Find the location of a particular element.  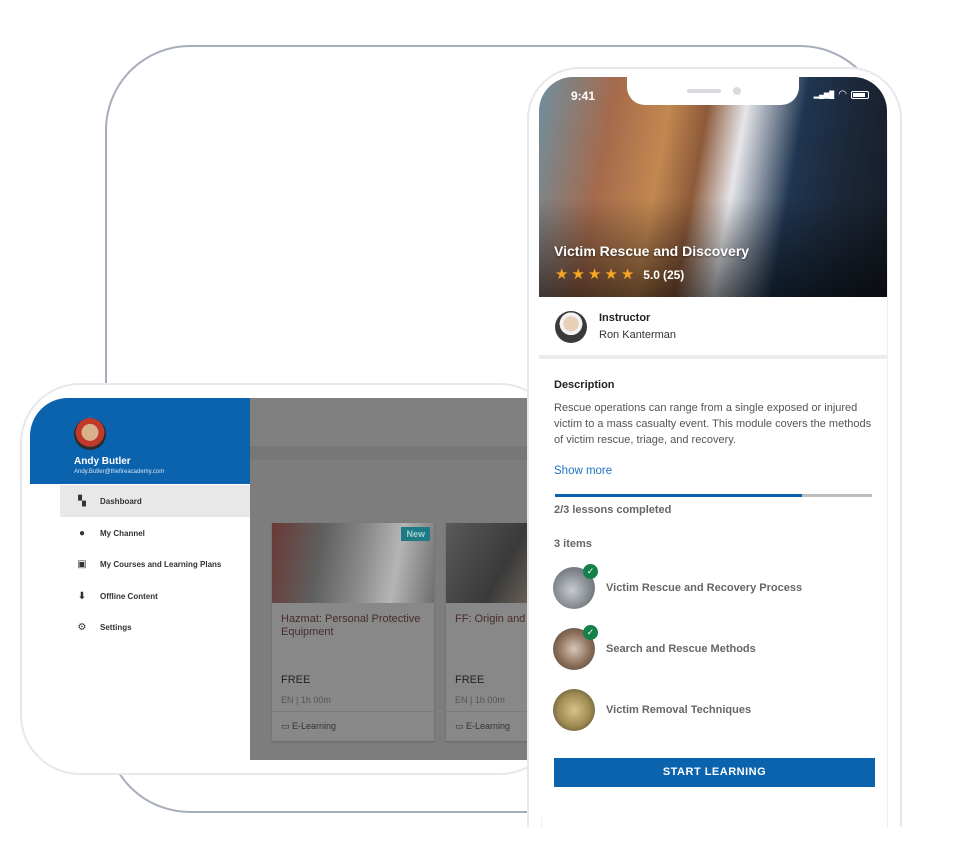

dashboard-subheader is located at coordinates (390, 453).